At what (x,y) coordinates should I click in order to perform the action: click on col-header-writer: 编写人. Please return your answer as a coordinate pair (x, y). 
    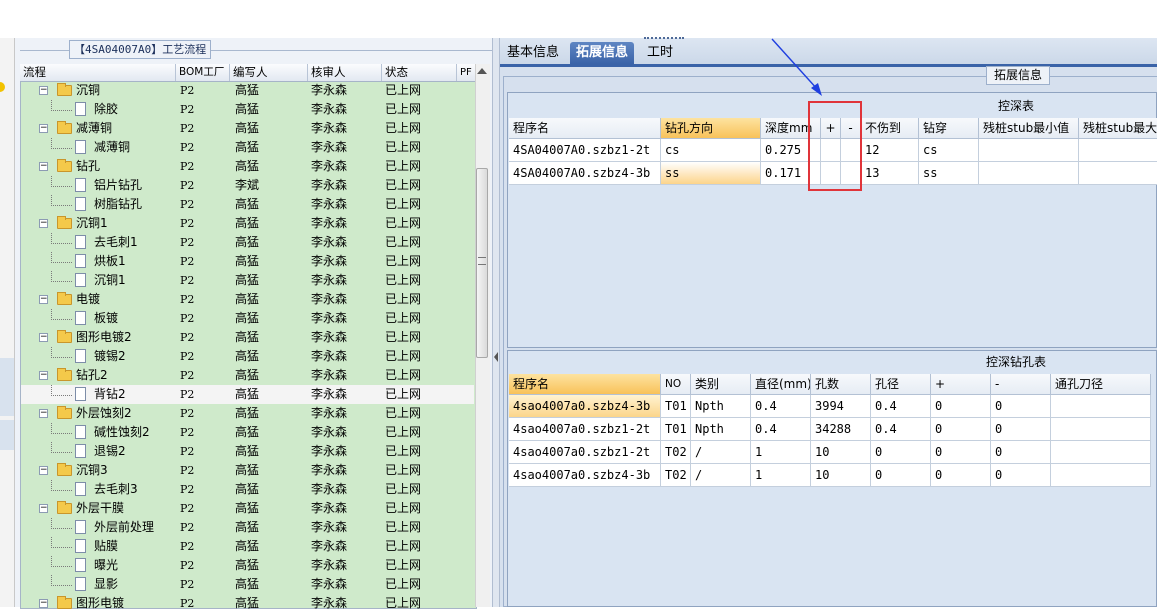
    Looking at the image, I should click on (269, 72).